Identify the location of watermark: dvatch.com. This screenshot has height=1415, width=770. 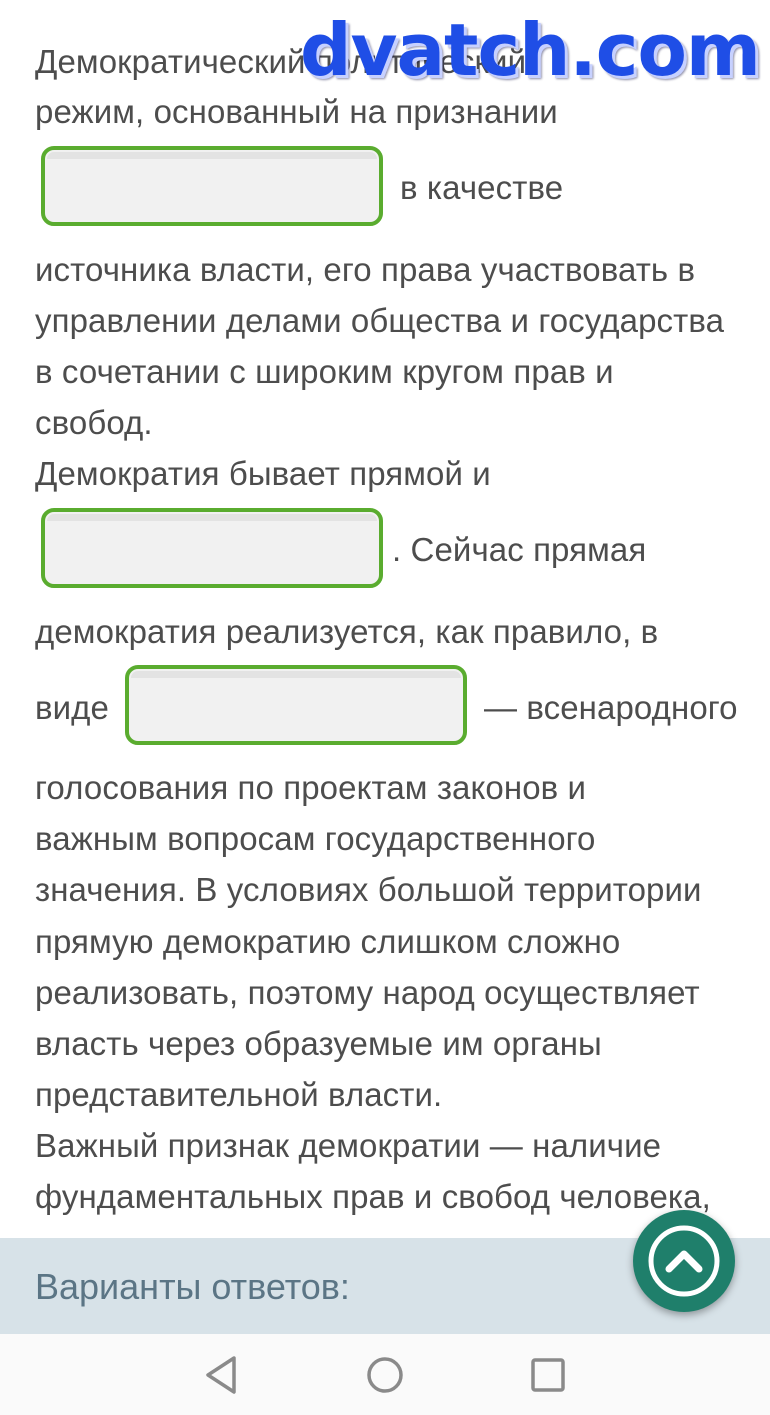
(530, 50).